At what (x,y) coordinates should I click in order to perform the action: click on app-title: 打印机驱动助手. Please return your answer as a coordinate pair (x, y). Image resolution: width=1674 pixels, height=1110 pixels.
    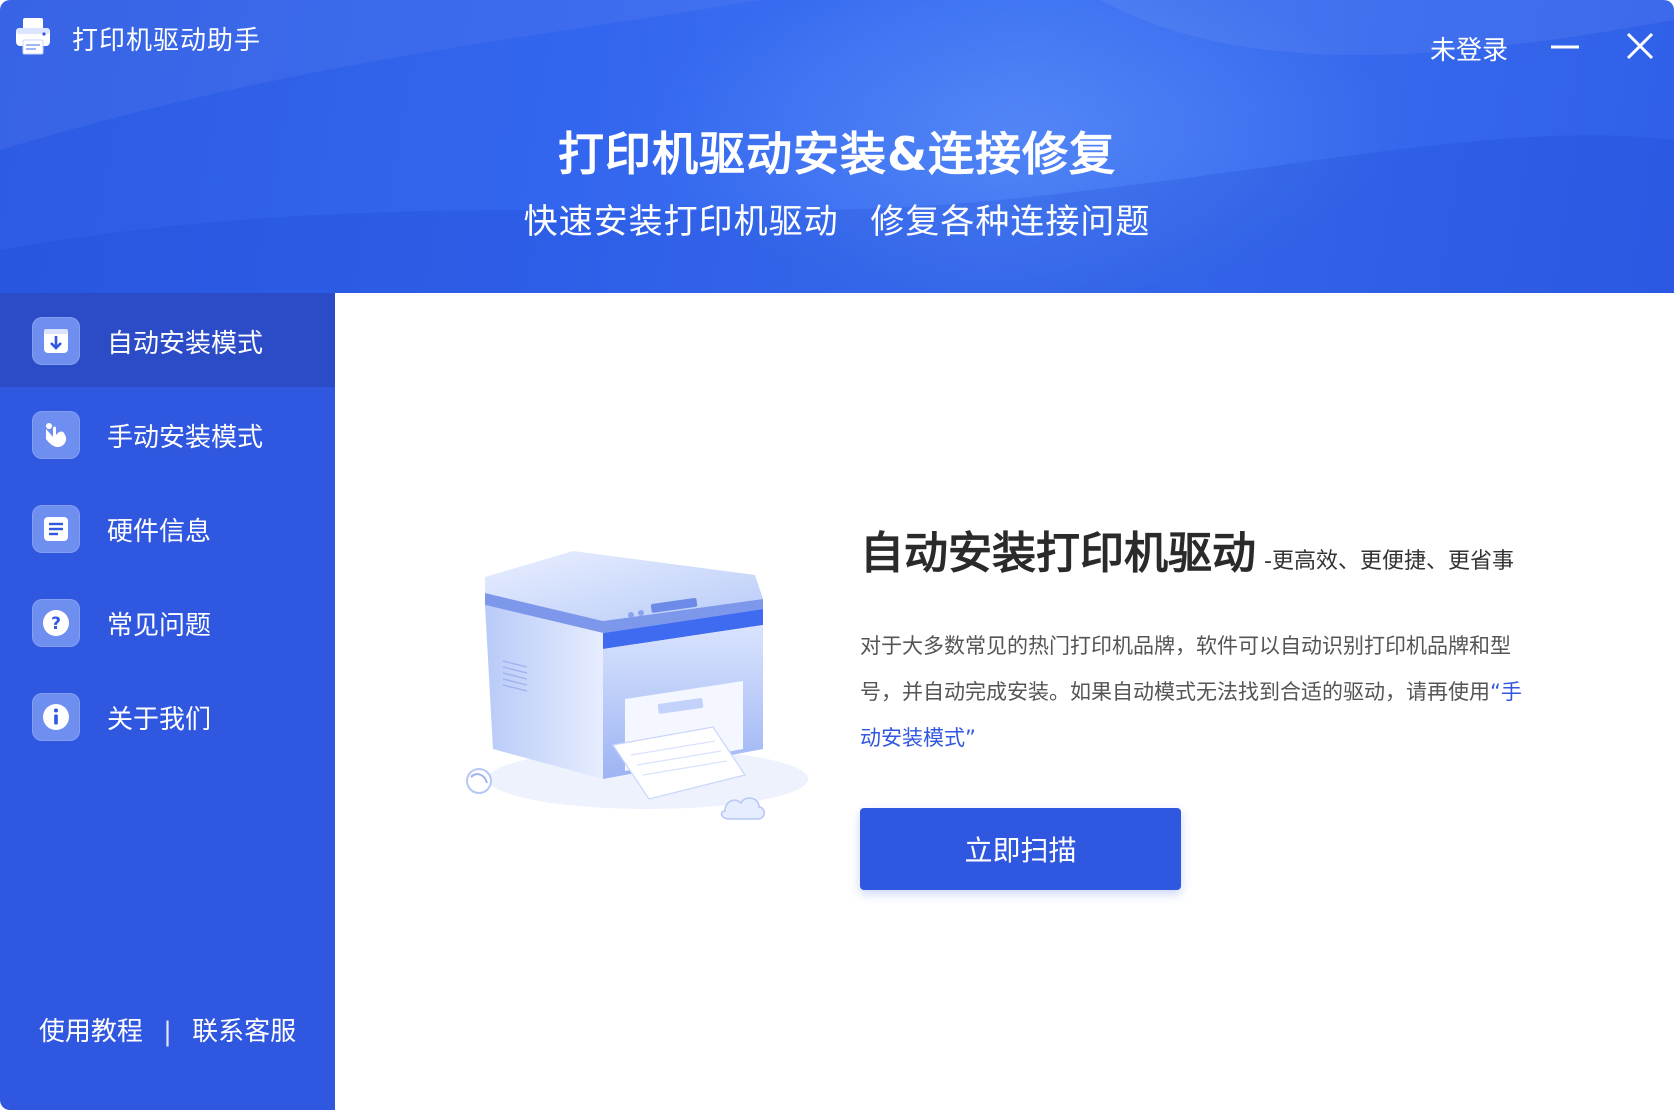
    Looking at the image, I should click on (167, 41).